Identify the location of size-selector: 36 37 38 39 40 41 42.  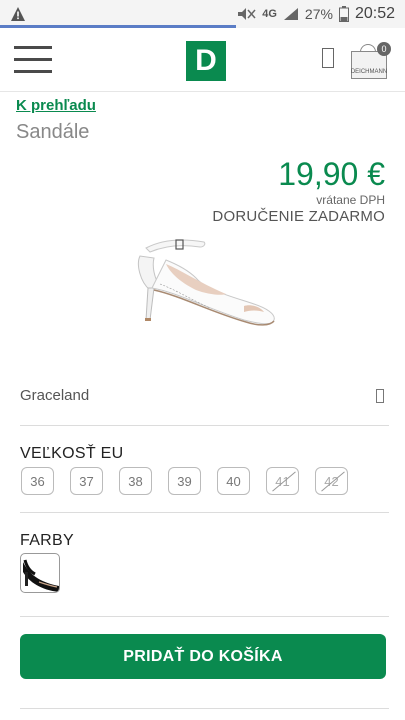
(184, 481).